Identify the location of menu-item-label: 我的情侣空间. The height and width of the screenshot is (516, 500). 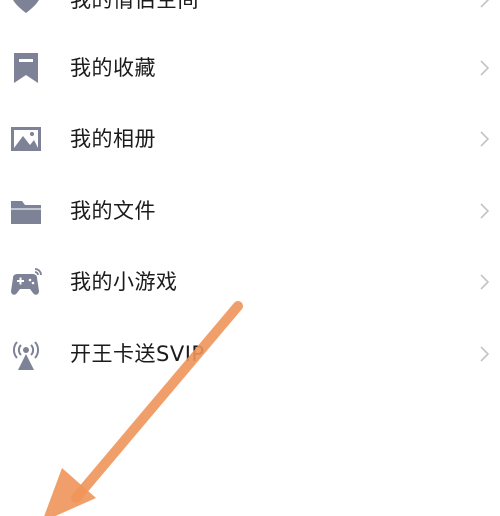
(134, 6).